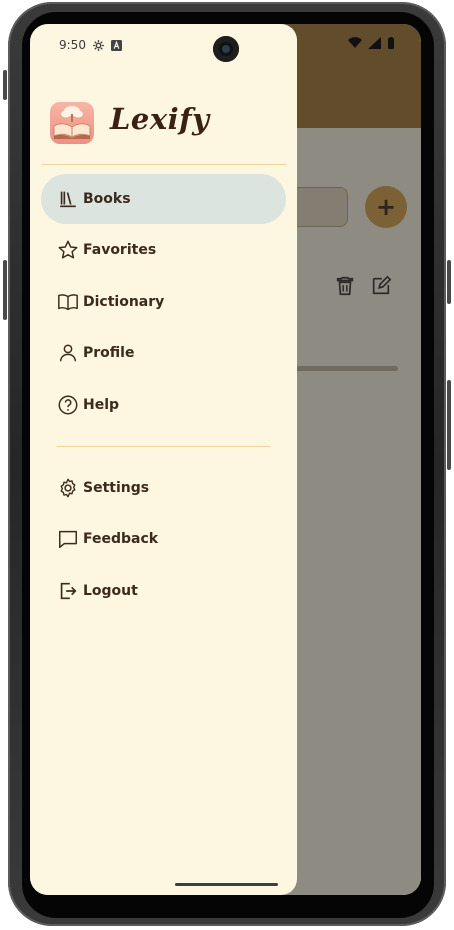  Describe the element at coordinates (163, 405) in the screenshot. I see `nav-item-help: Help` at that location.